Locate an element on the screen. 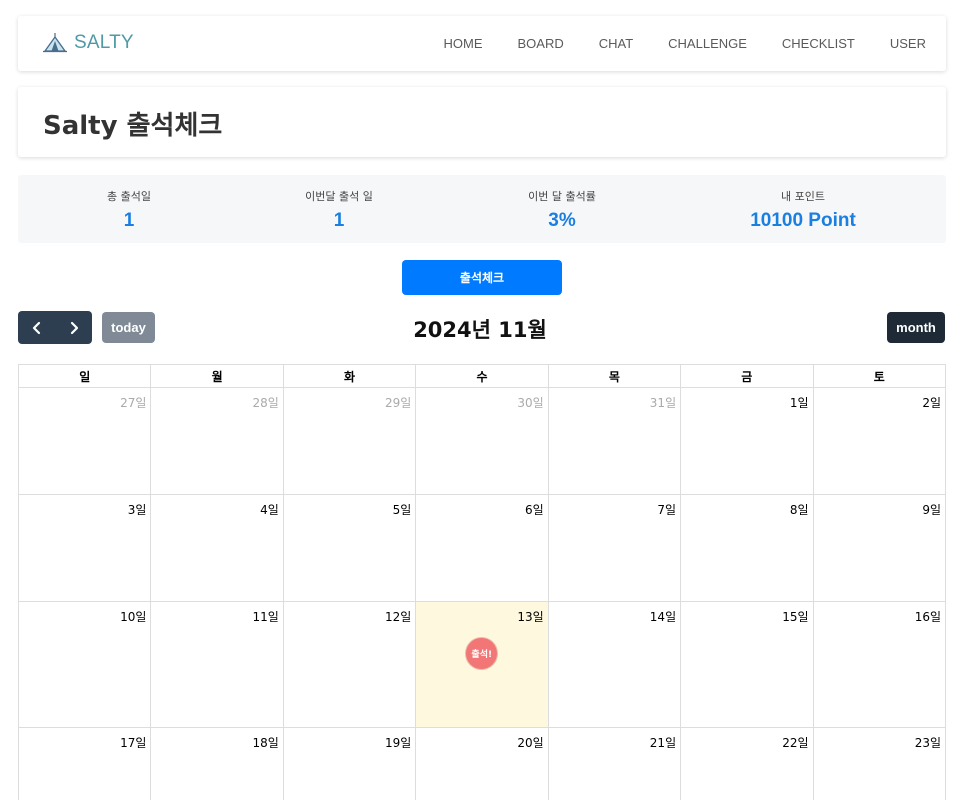 The height and width of the screenshot is (800, 960). calendar-day-cell: 21일 is located at coordinates (614, 763).